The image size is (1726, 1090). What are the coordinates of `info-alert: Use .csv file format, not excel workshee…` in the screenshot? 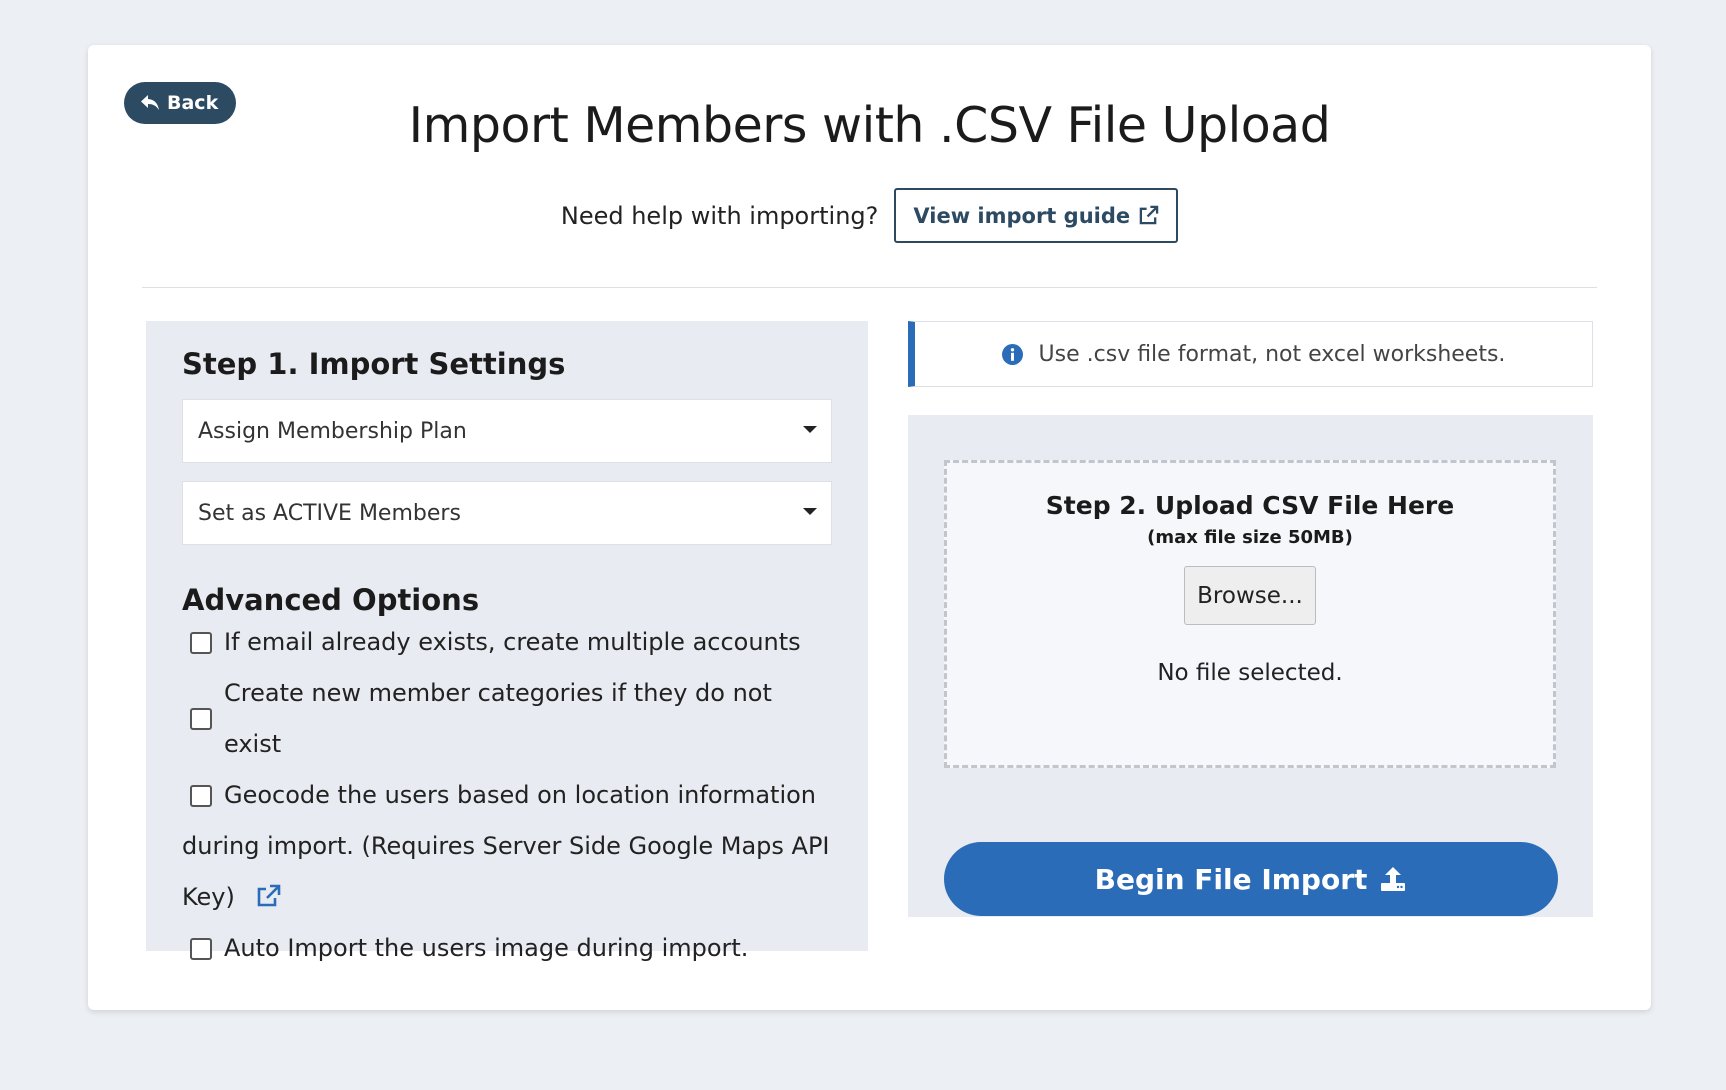 It's located at (1250, 354).